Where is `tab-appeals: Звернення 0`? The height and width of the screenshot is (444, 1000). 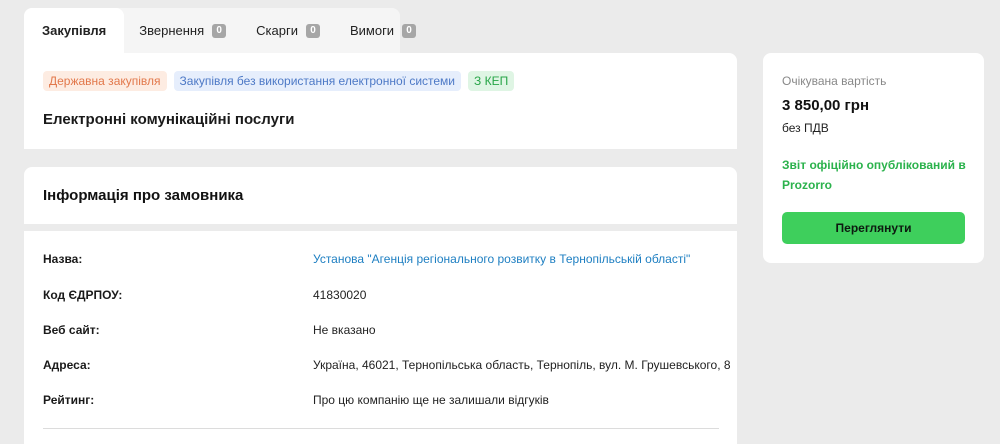 tab-appeals: Звернення 0 is located at coordinates (182, 30).